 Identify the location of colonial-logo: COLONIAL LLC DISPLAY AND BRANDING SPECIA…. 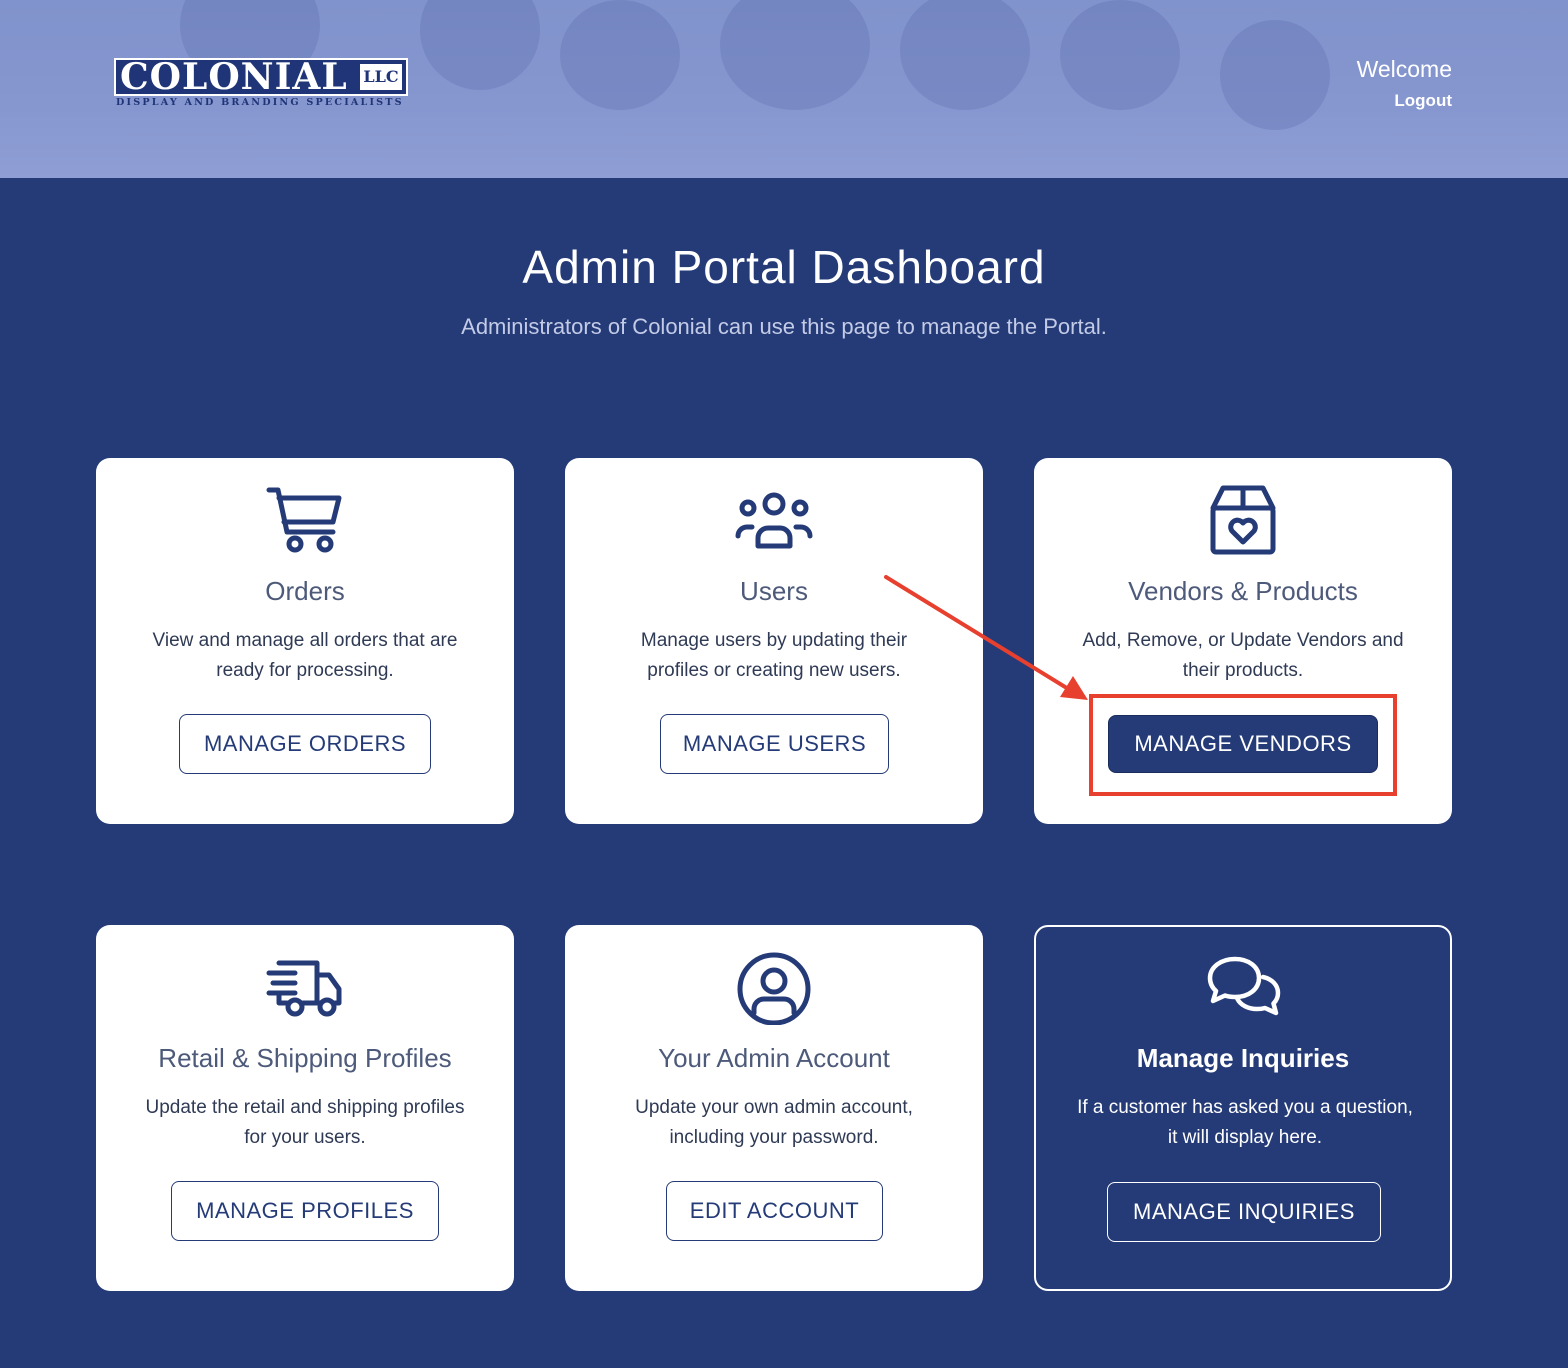
(261, 84).